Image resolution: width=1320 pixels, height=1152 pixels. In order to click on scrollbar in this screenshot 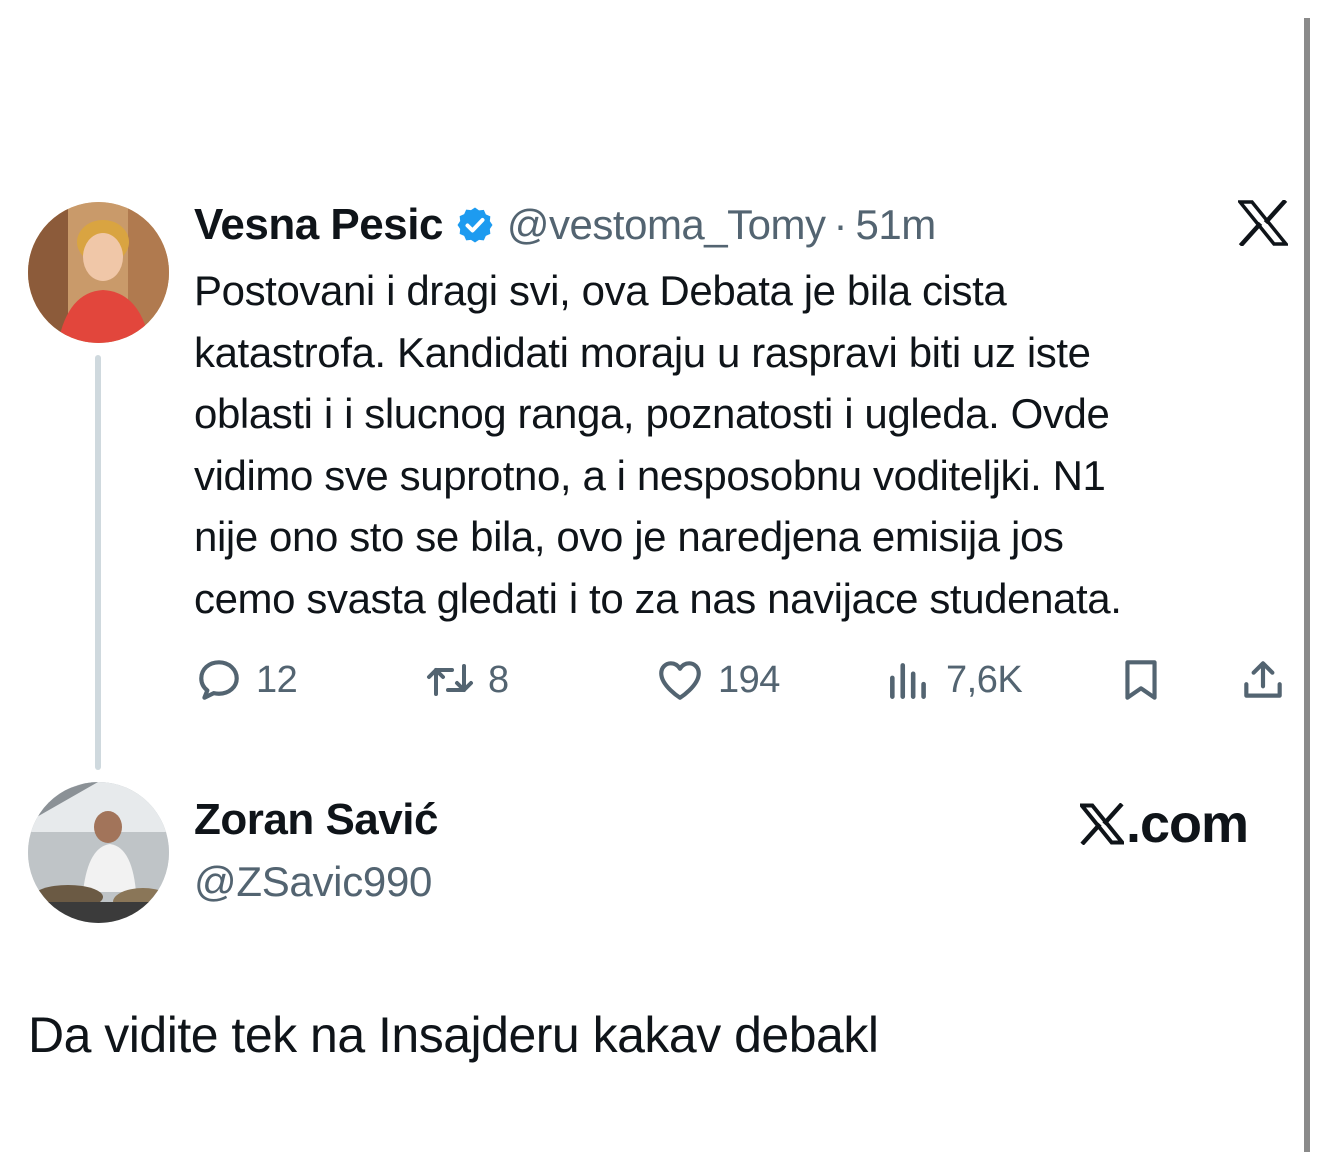, I will do `click(1307, 585)`.